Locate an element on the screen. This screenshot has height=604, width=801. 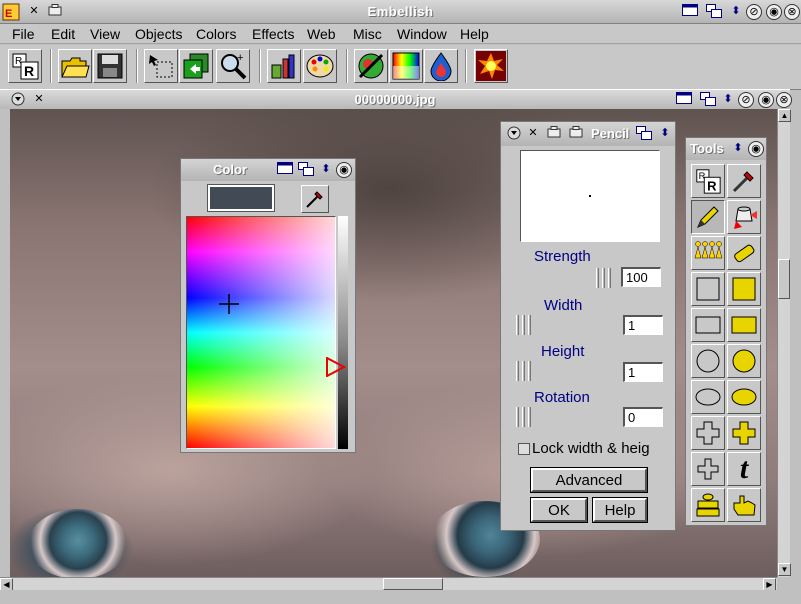
strength-slider is located at coordinates (607, 278).